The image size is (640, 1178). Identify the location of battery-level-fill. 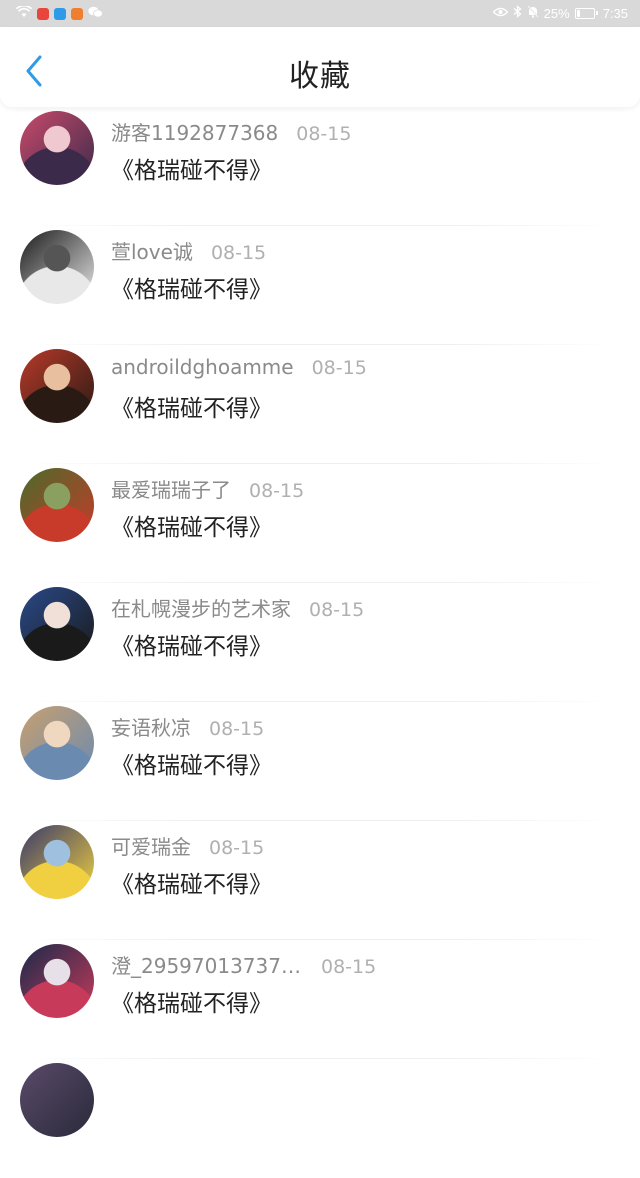
(578, 13).